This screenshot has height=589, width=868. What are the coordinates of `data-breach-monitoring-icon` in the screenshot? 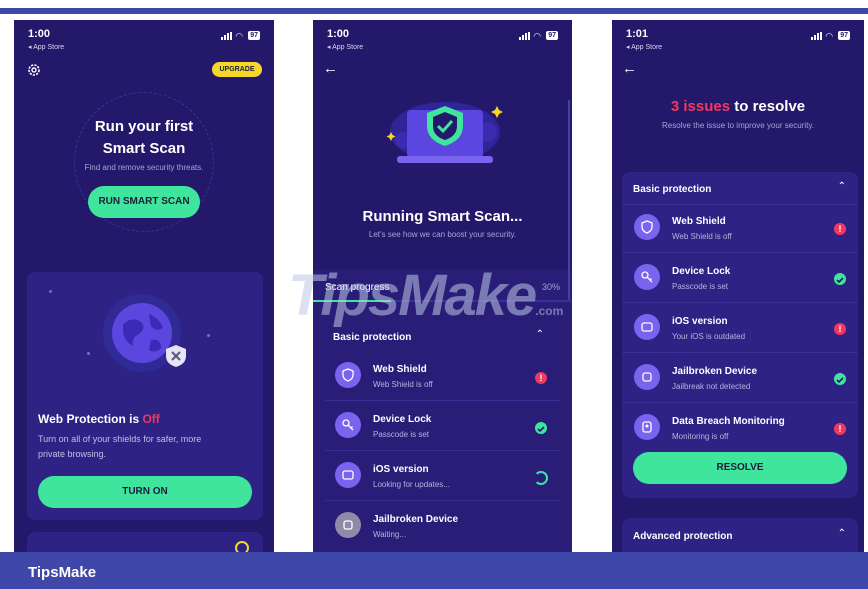 It's located at (647, 427).